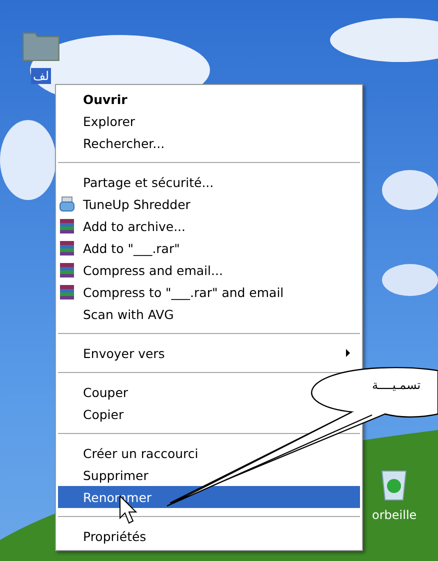  What do you see at coordinates (396, 385) in the screenshot?
I see `callout-text: تسمـيــــة` at bounding box center [396, 385].